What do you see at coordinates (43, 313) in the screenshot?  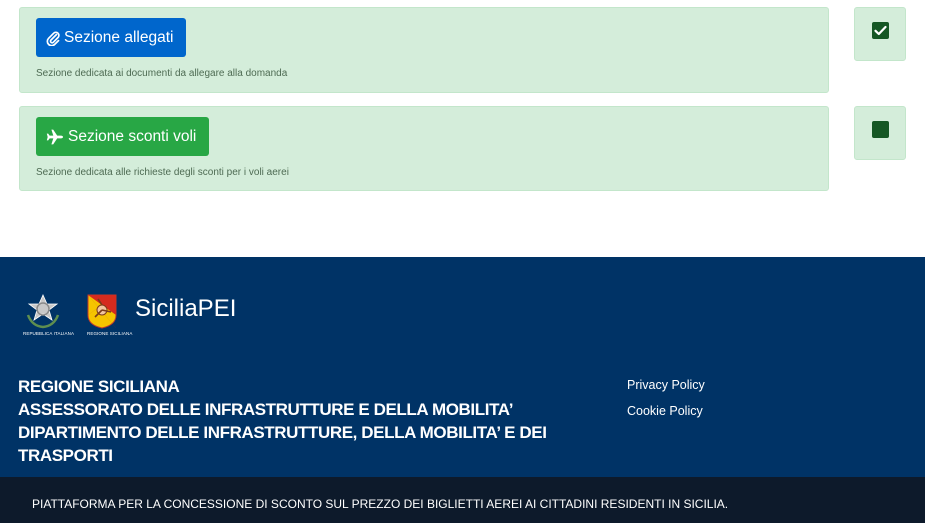 I see `italian-republic-emblem-icon` at bounding box center [43, 313].